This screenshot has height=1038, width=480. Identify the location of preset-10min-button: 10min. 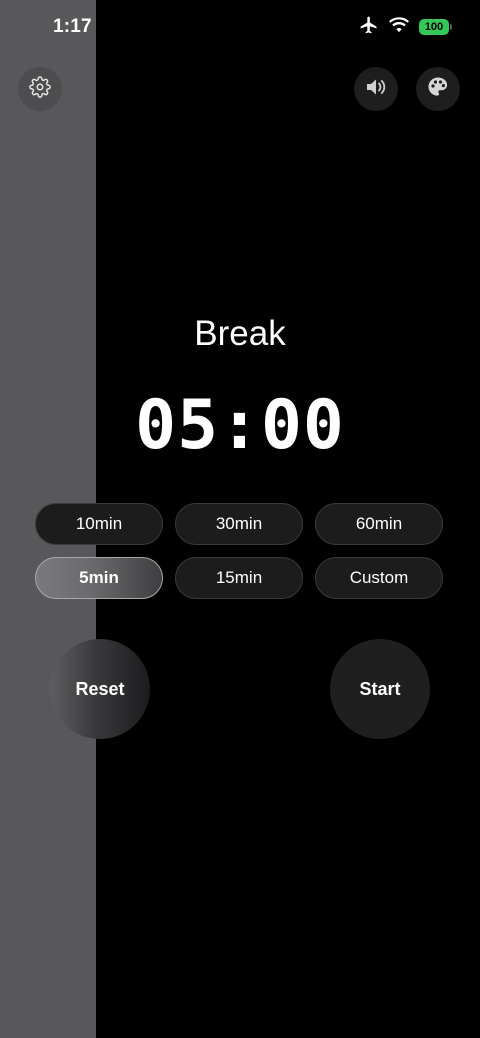
(99, 524).